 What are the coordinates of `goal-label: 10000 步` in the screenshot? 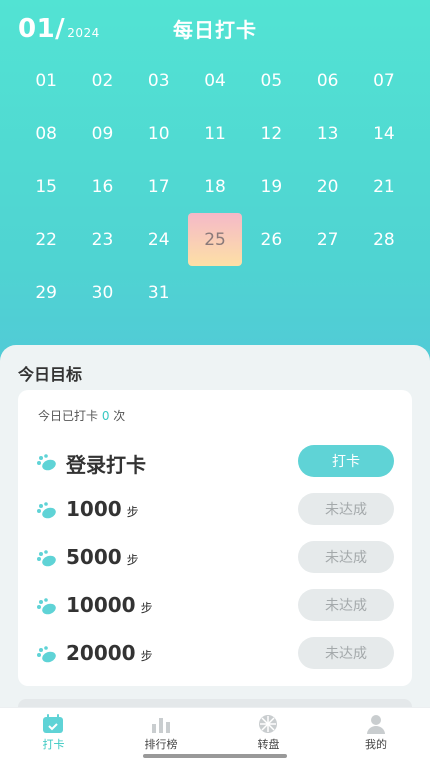 It's located at (109, 605).